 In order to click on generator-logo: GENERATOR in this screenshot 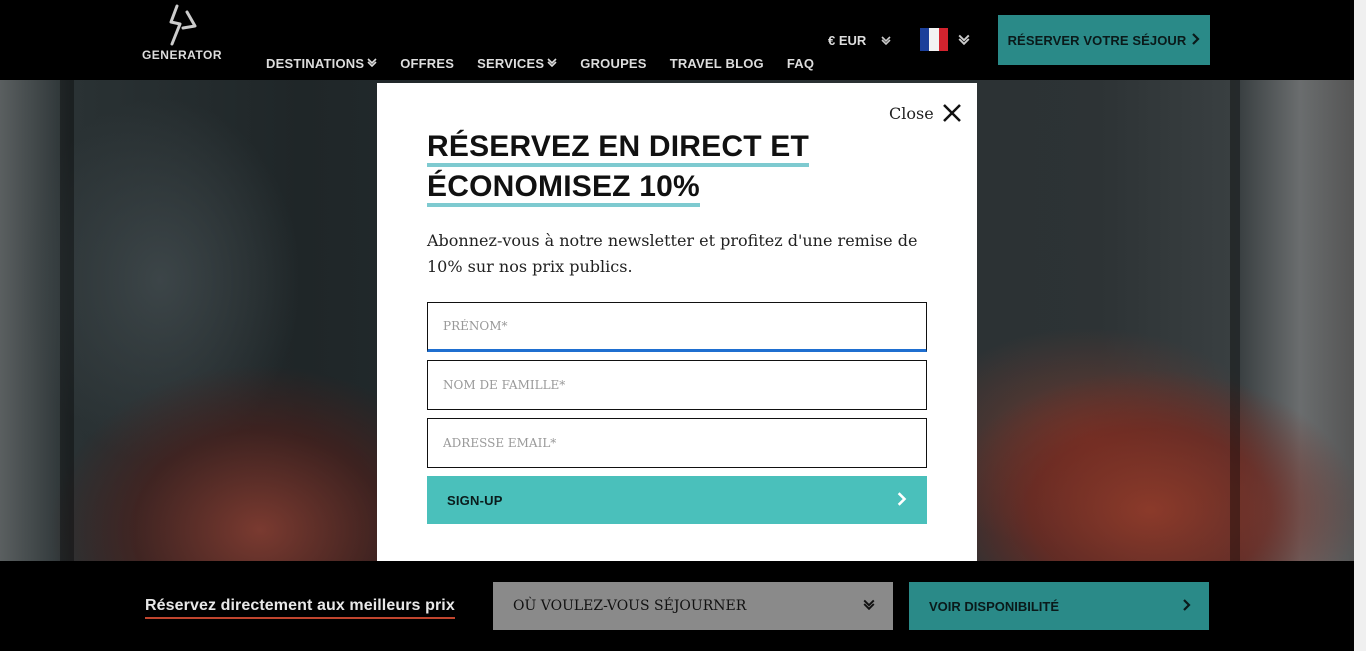, I will do `click(182, 33)`.